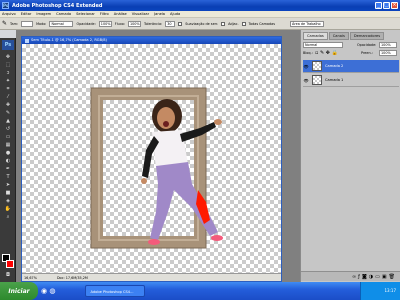  Describe the element at coordinates (119, 23) in the screenshot. I see `flow-label: Fluxo:` at that location.